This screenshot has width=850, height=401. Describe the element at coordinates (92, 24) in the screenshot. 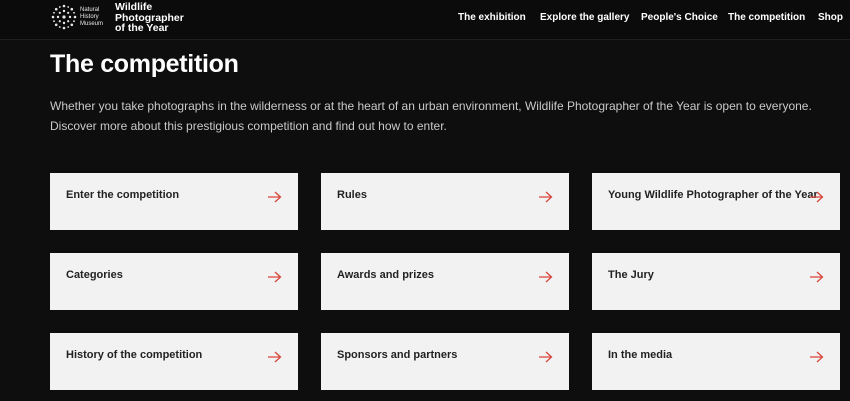

I see `museum-wordmark-line: Museum` at that location.